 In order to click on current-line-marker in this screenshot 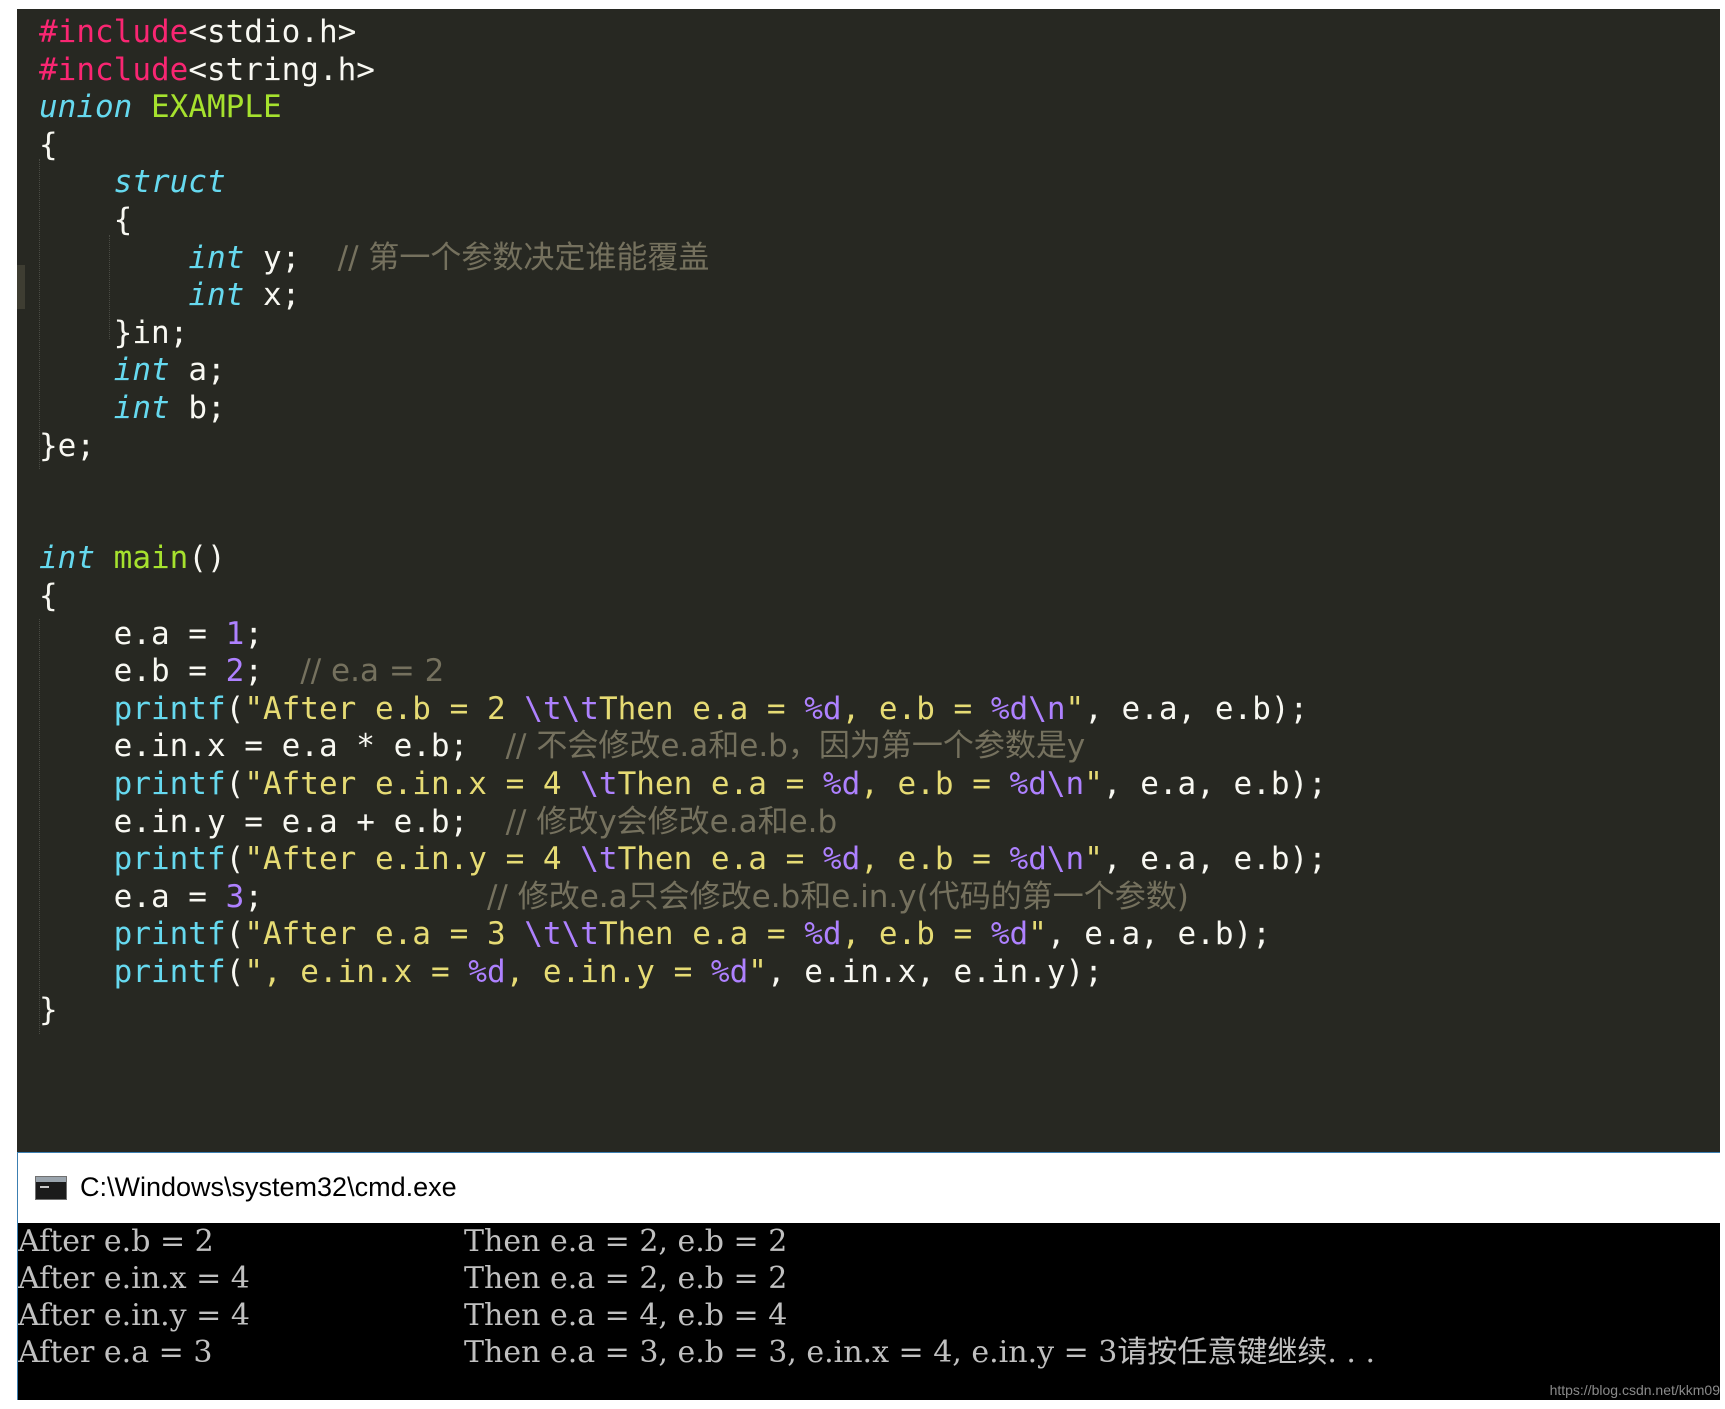, I will do `click(21, 287)`.